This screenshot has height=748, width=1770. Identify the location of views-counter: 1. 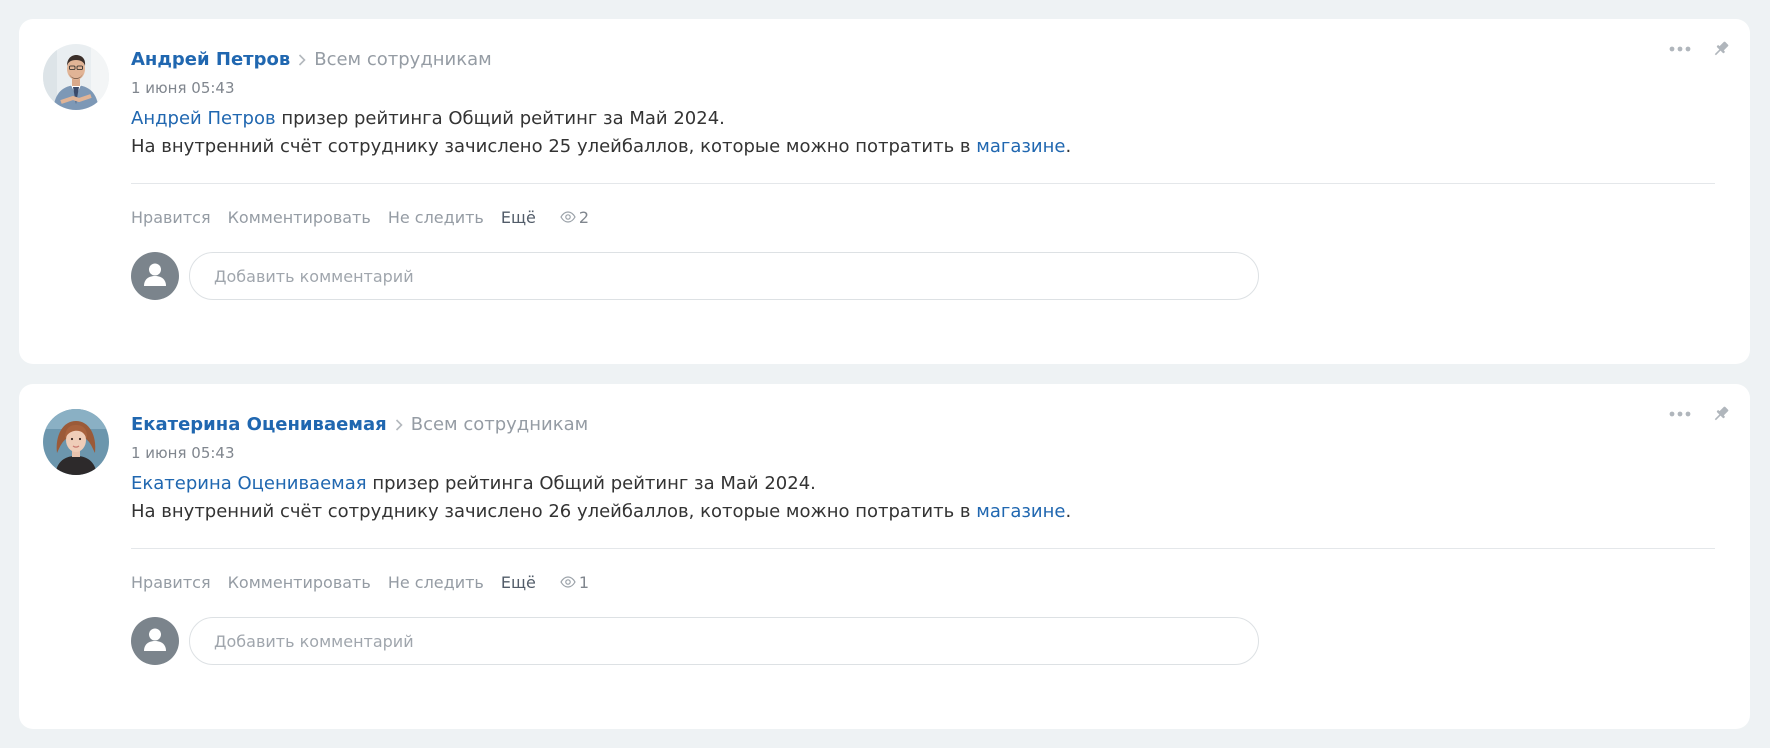
(574, 582).